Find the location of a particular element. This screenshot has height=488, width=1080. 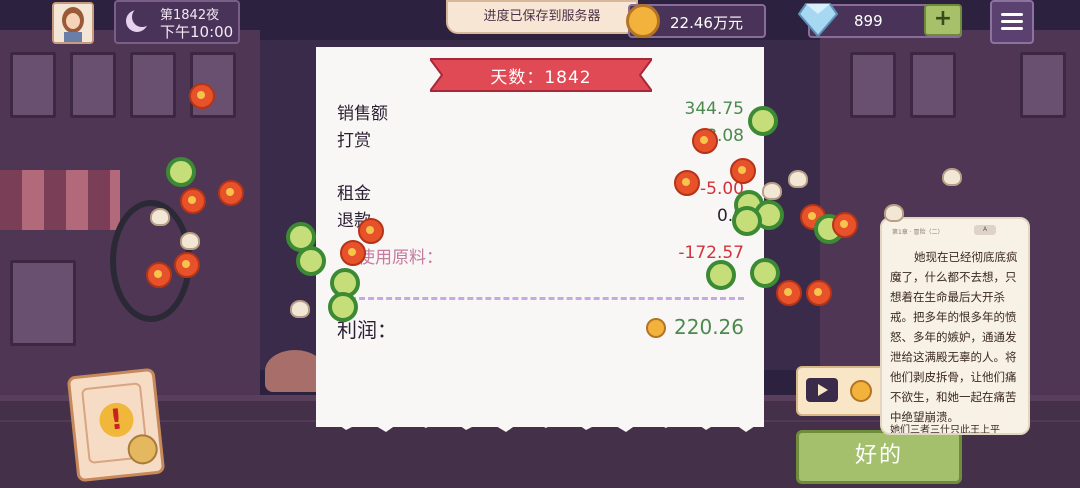

story-tail-text: 她们三者三什只此王上平 is located at coordinates (945, 430).